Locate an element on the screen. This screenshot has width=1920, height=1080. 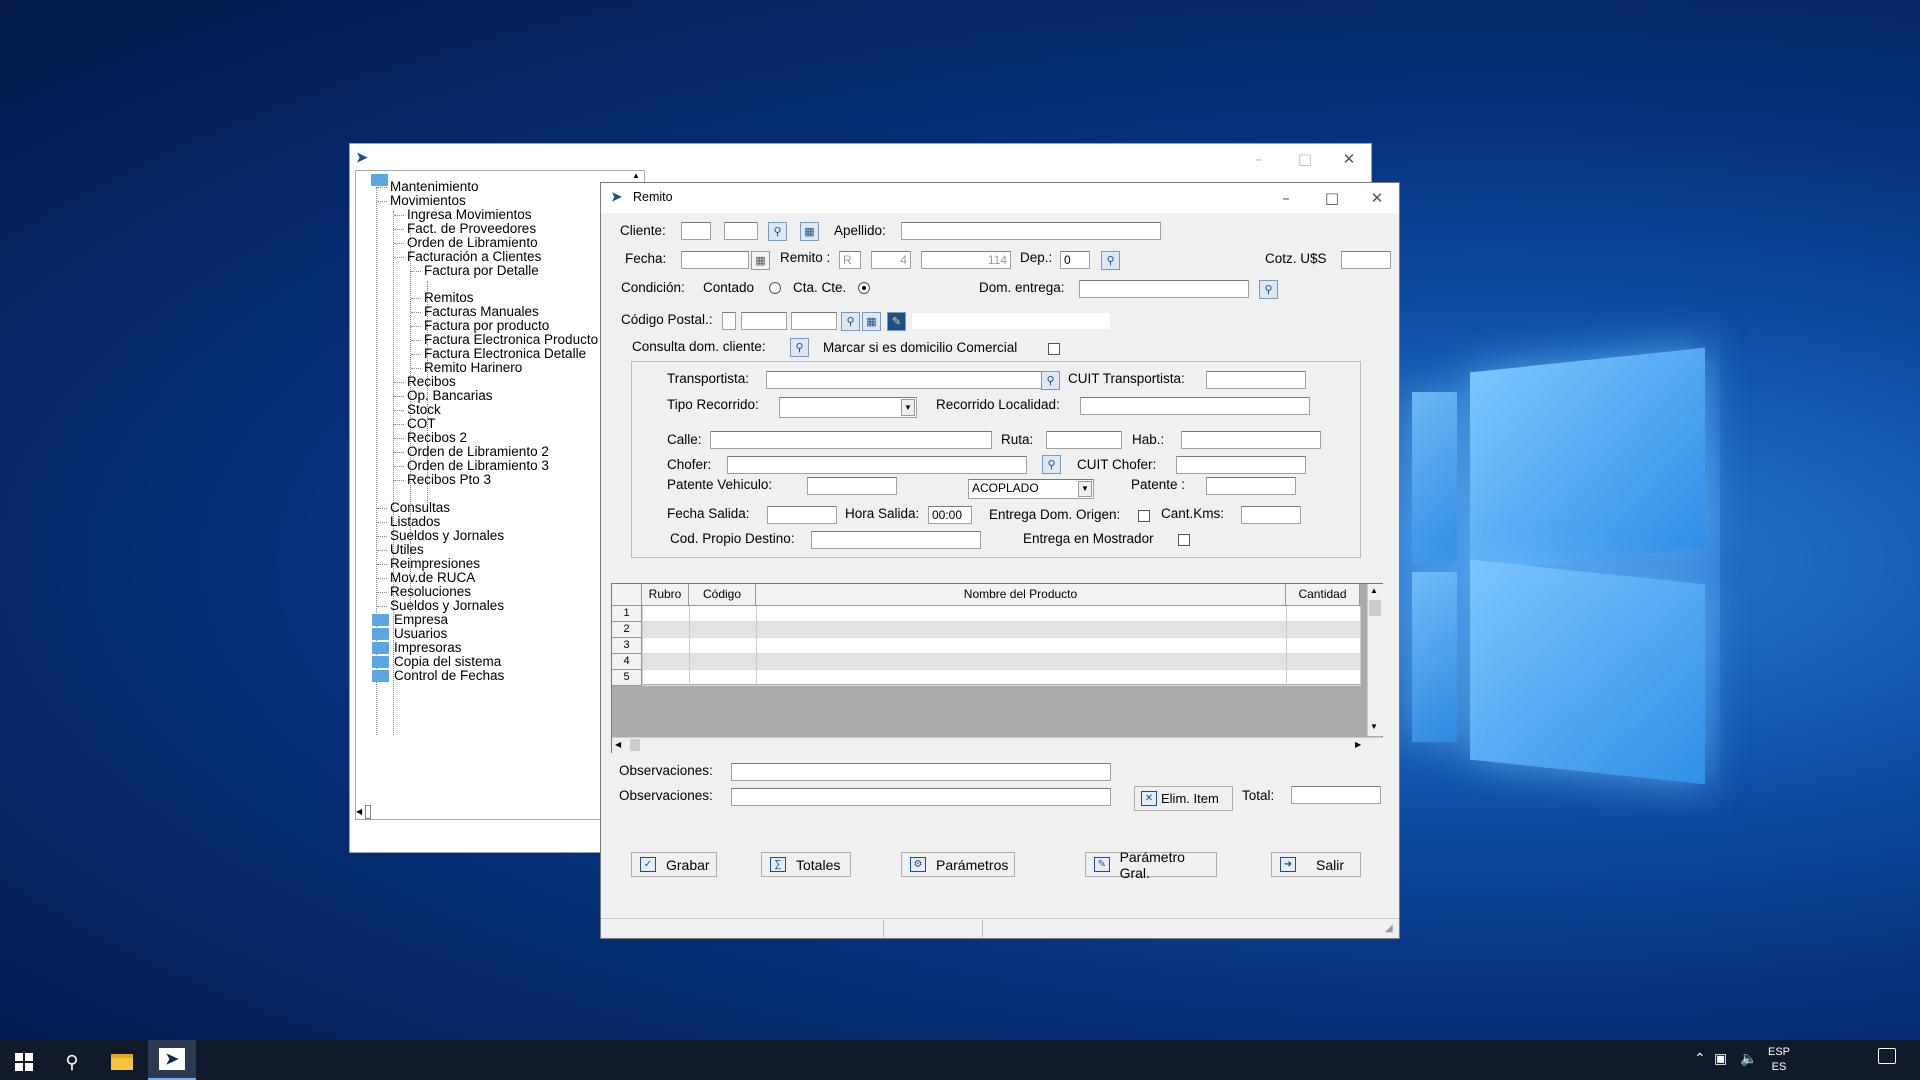
chevron-down-icon: ▼ is located at coordinates (908, 407).